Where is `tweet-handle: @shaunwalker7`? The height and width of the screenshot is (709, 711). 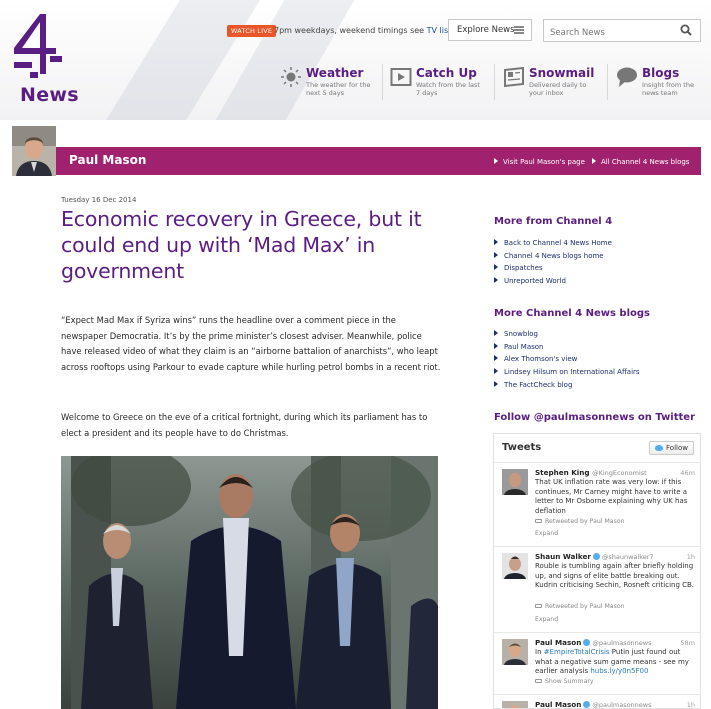
tweet-handle: @shaunwalker7 is located at coordinates (627, 557).